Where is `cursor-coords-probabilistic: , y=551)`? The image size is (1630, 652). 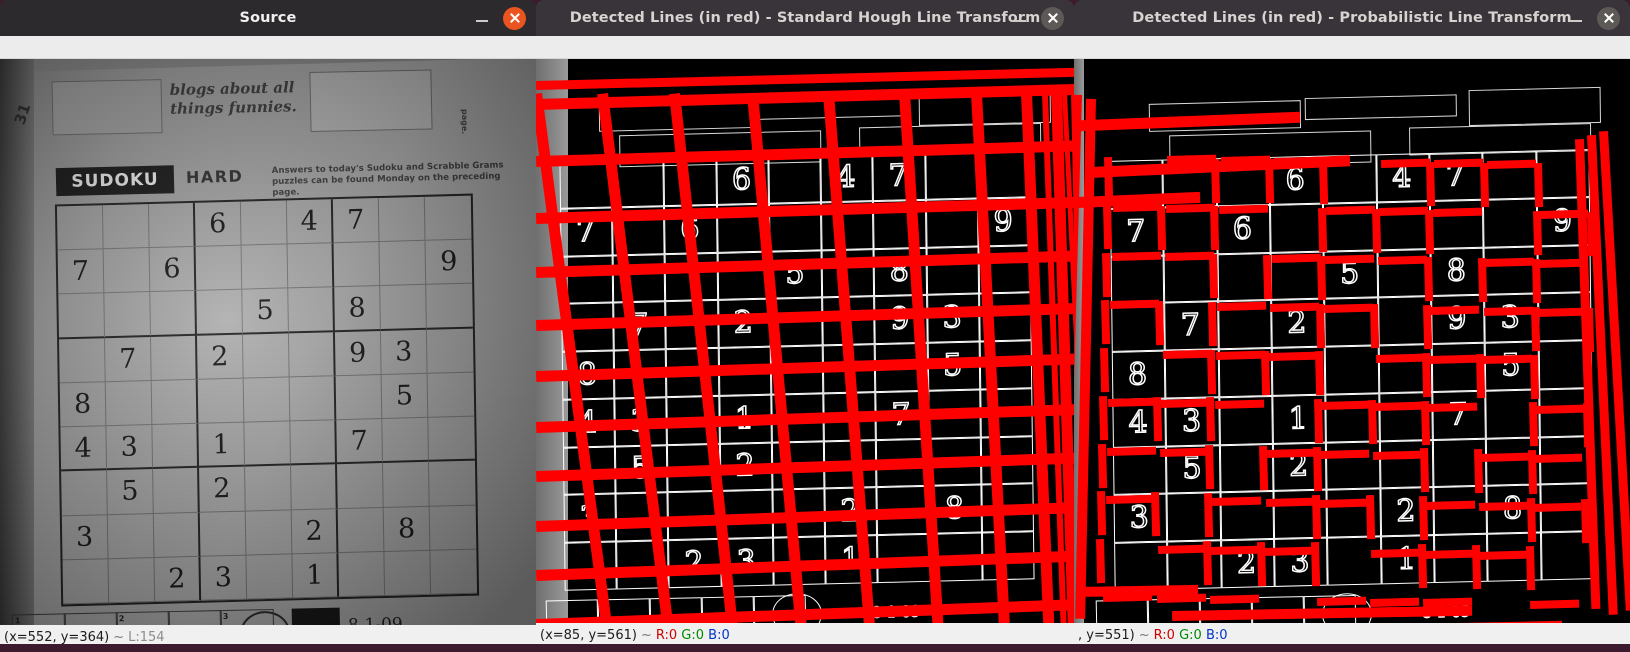
cursor-coords-probabilistic: , y=551) is located at coordinates (1106, 635).